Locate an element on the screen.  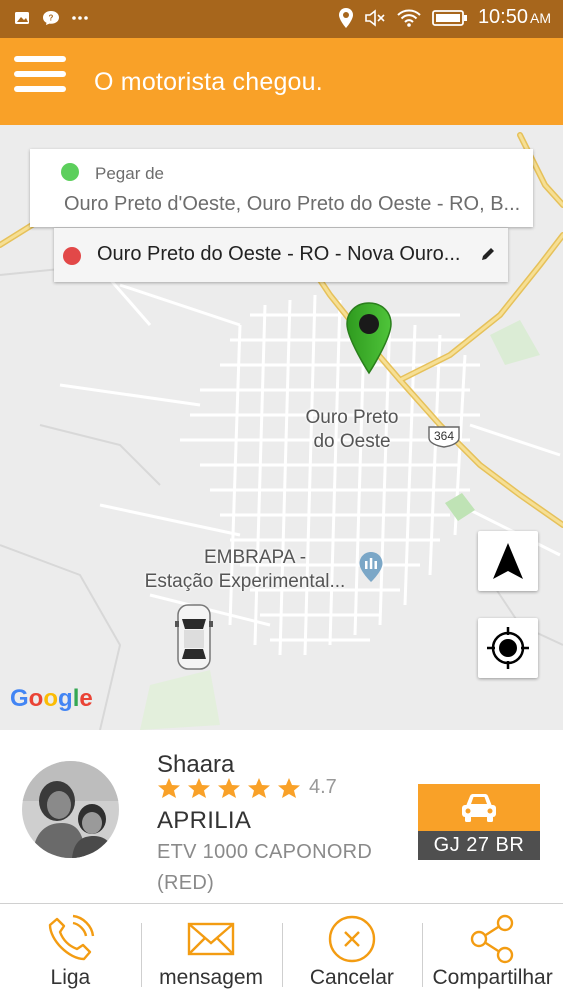
message-label: mensagem is located at coordinates (211, 977).